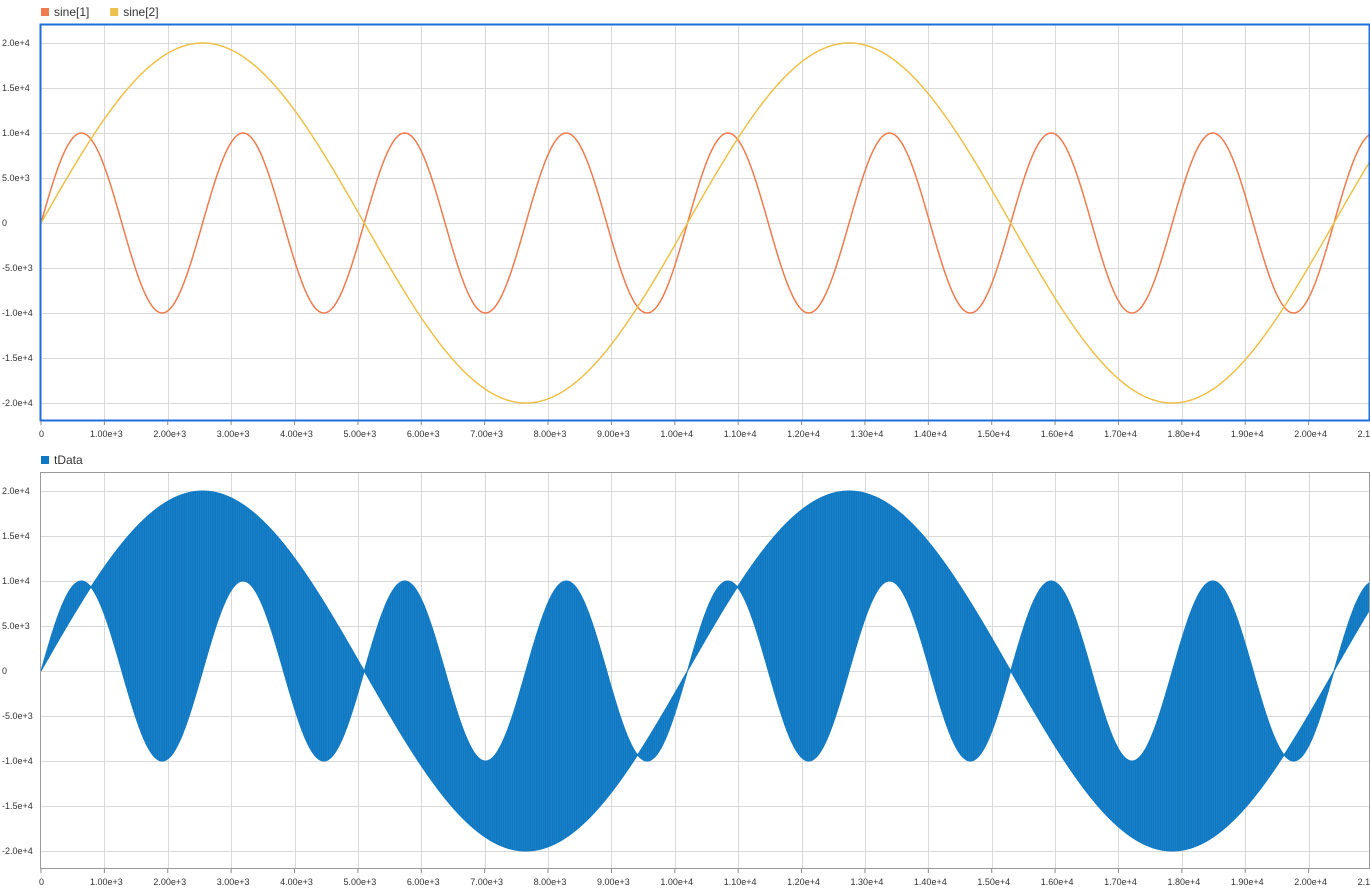 The width and height of the screenshot is (1370, 890). Describe the element at coordinates (71, 12) in the screenshot. I see `legend-label: sine[1]` at that location.